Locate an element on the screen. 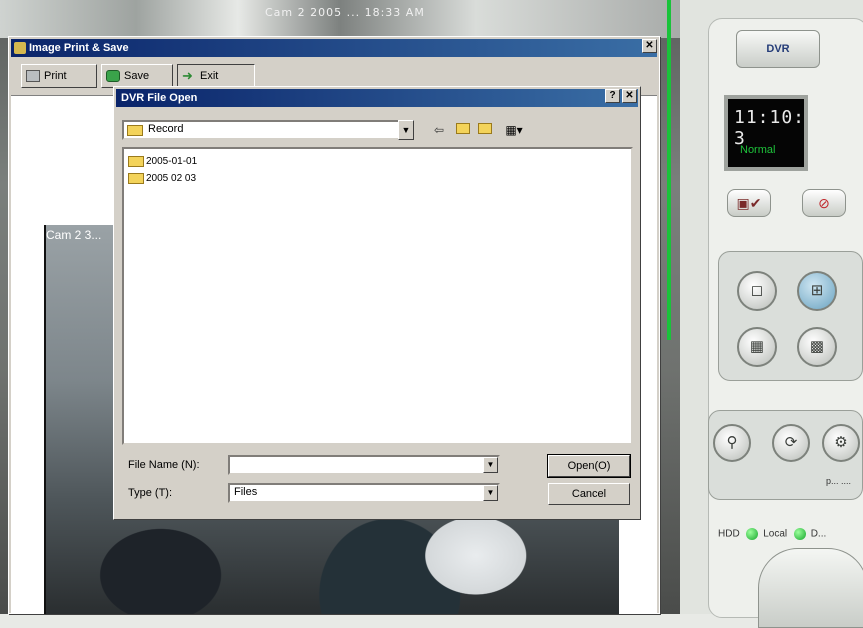  file-type-value: Files is located at coordinates (246, 492).